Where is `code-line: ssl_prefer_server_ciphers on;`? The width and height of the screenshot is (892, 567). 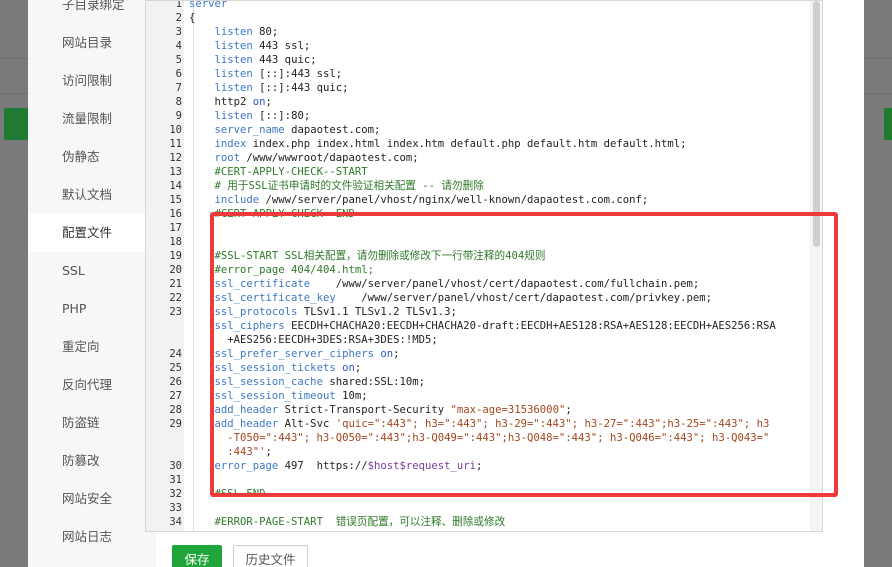 code-line: ssl_prefer_server_ciphers on; is located at coordinates (294, 354).